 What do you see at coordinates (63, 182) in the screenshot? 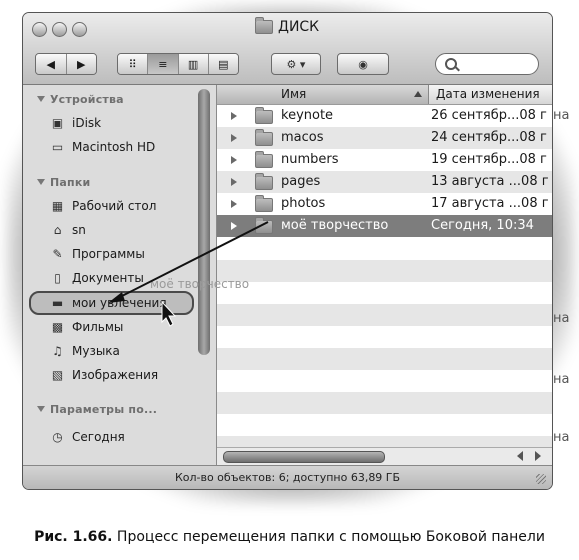
I see `sidebar-heading-folders: Папки` at bounding box center [63, 182].